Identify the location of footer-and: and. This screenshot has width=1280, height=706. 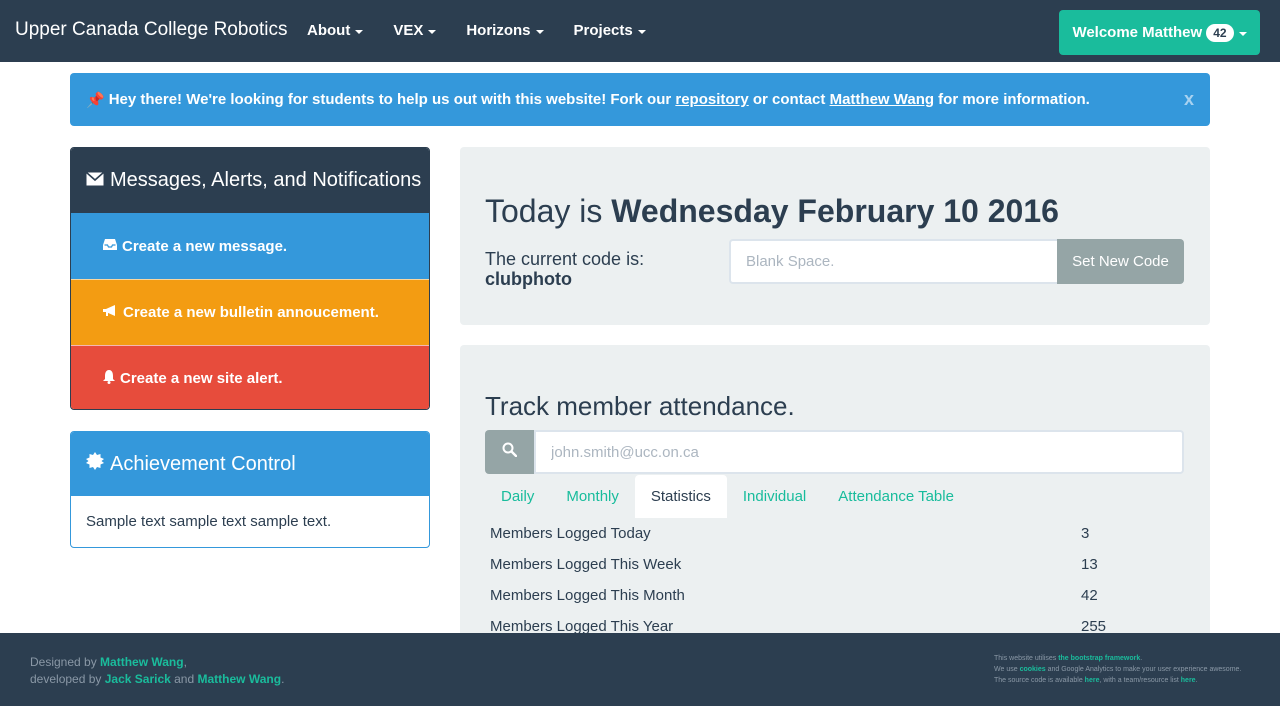
(184, 679).